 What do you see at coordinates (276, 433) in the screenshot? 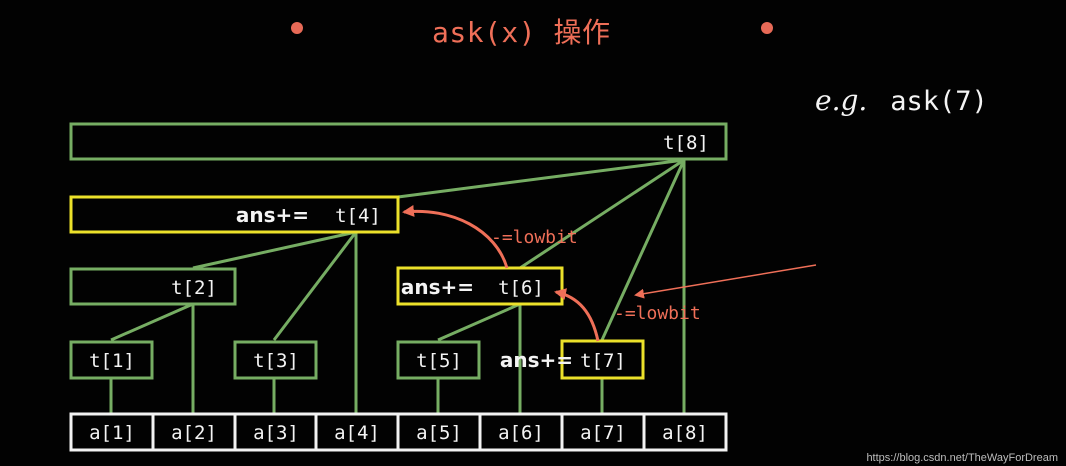
I see `array-cell-label: a[3]` at bounding box center [276, 433].